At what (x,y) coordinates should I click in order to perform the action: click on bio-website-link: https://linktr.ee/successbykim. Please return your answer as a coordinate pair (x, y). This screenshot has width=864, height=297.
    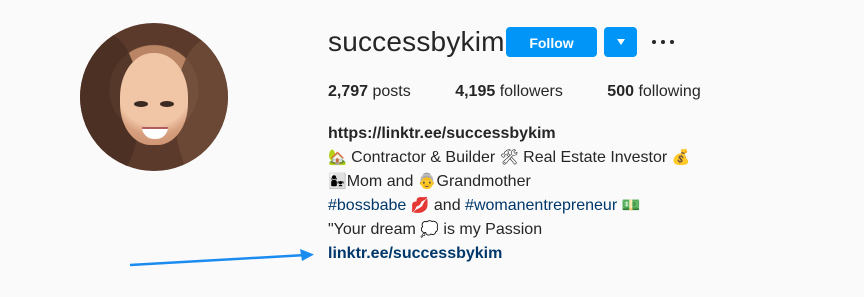
    Looking at the image, I should click on (442, 133).